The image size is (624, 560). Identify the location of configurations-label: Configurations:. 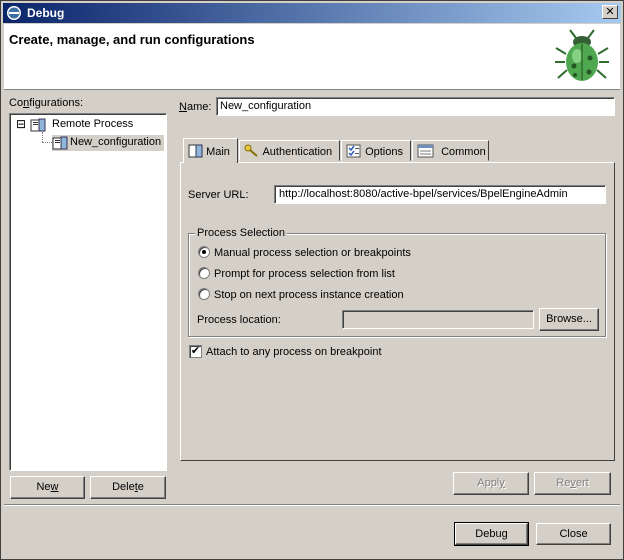
(46, 103).